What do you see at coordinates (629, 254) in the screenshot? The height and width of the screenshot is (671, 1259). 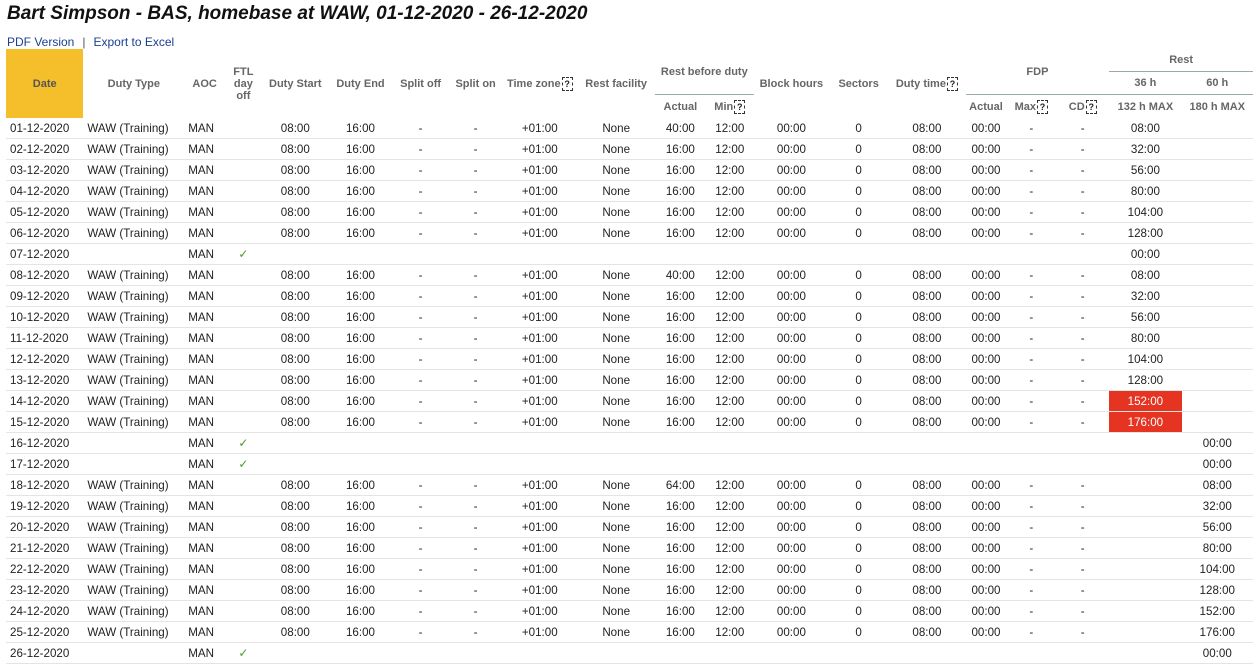 I see `table-row: 07-12-2020 MAN ✓ 00:00` at bounding box center [629, 254].